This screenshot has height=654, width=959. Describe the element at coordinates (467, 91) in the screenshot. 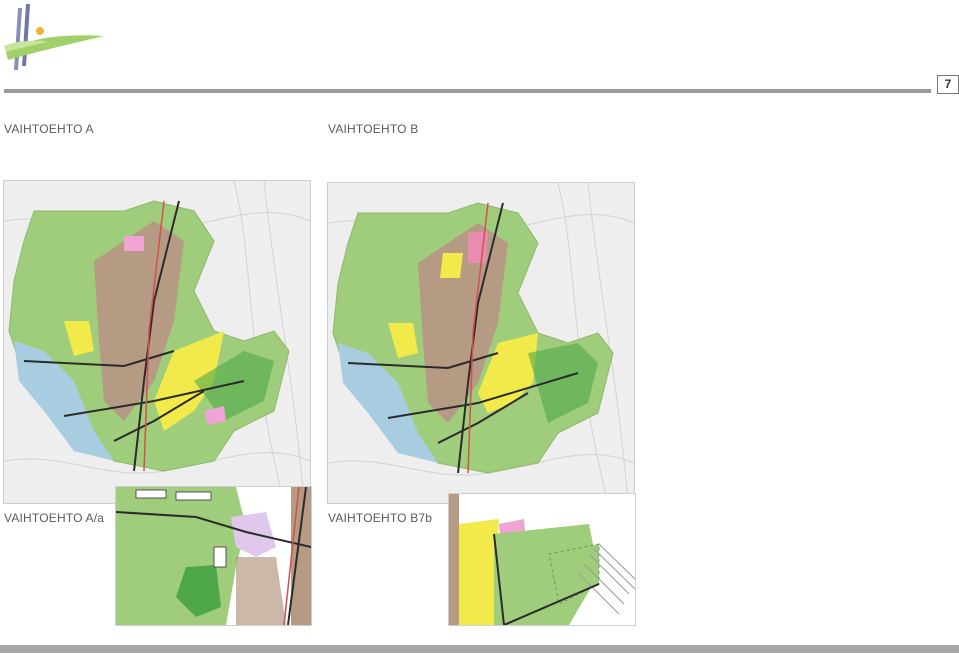

I see `header-divider` at that location.